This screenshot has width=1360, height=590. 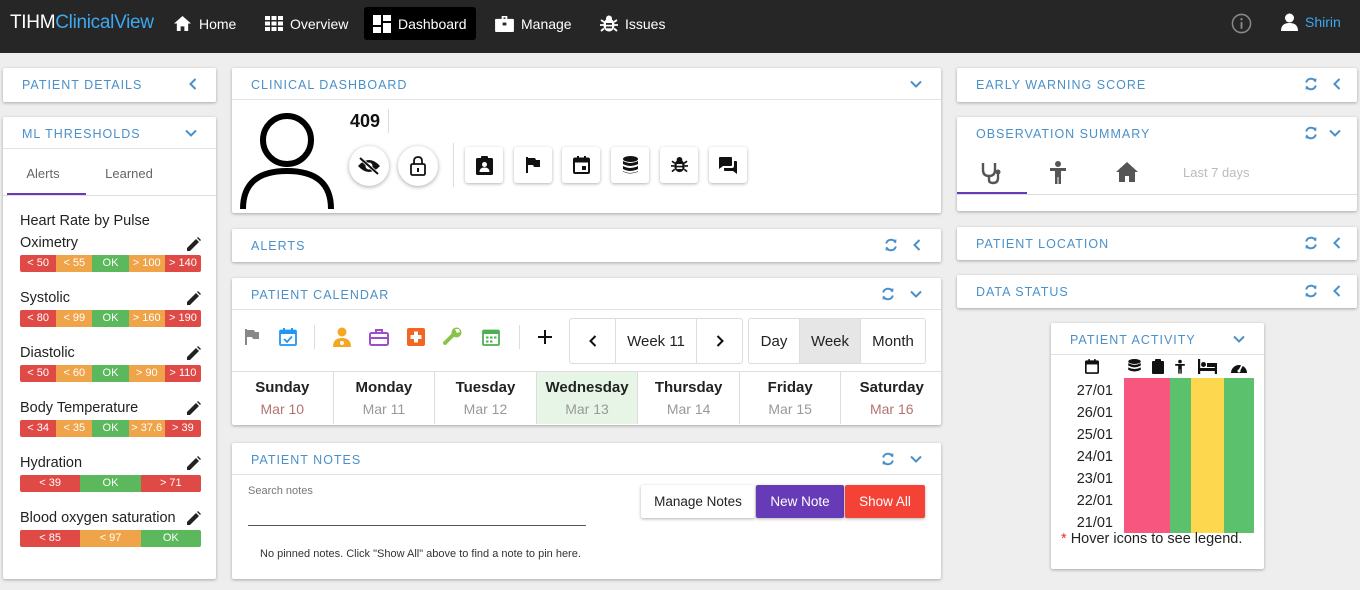 I want to click on calendar-day: Monday Mar 11, so click(x=385, y=398).